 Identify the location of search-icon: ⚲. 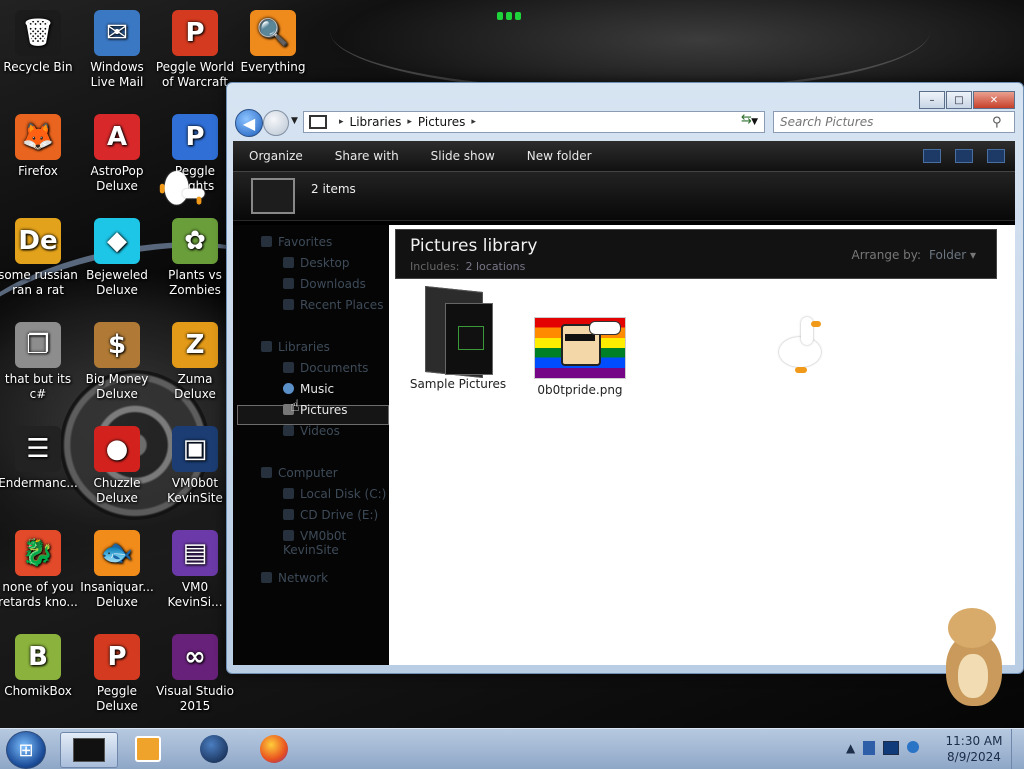
(997, 122).